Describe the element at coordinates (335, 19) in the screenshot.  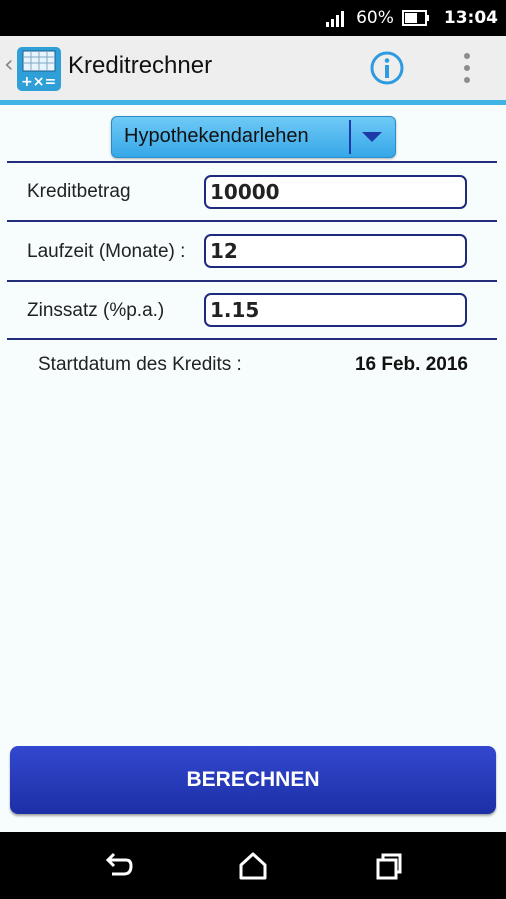
I see `signal-icon` at that location.